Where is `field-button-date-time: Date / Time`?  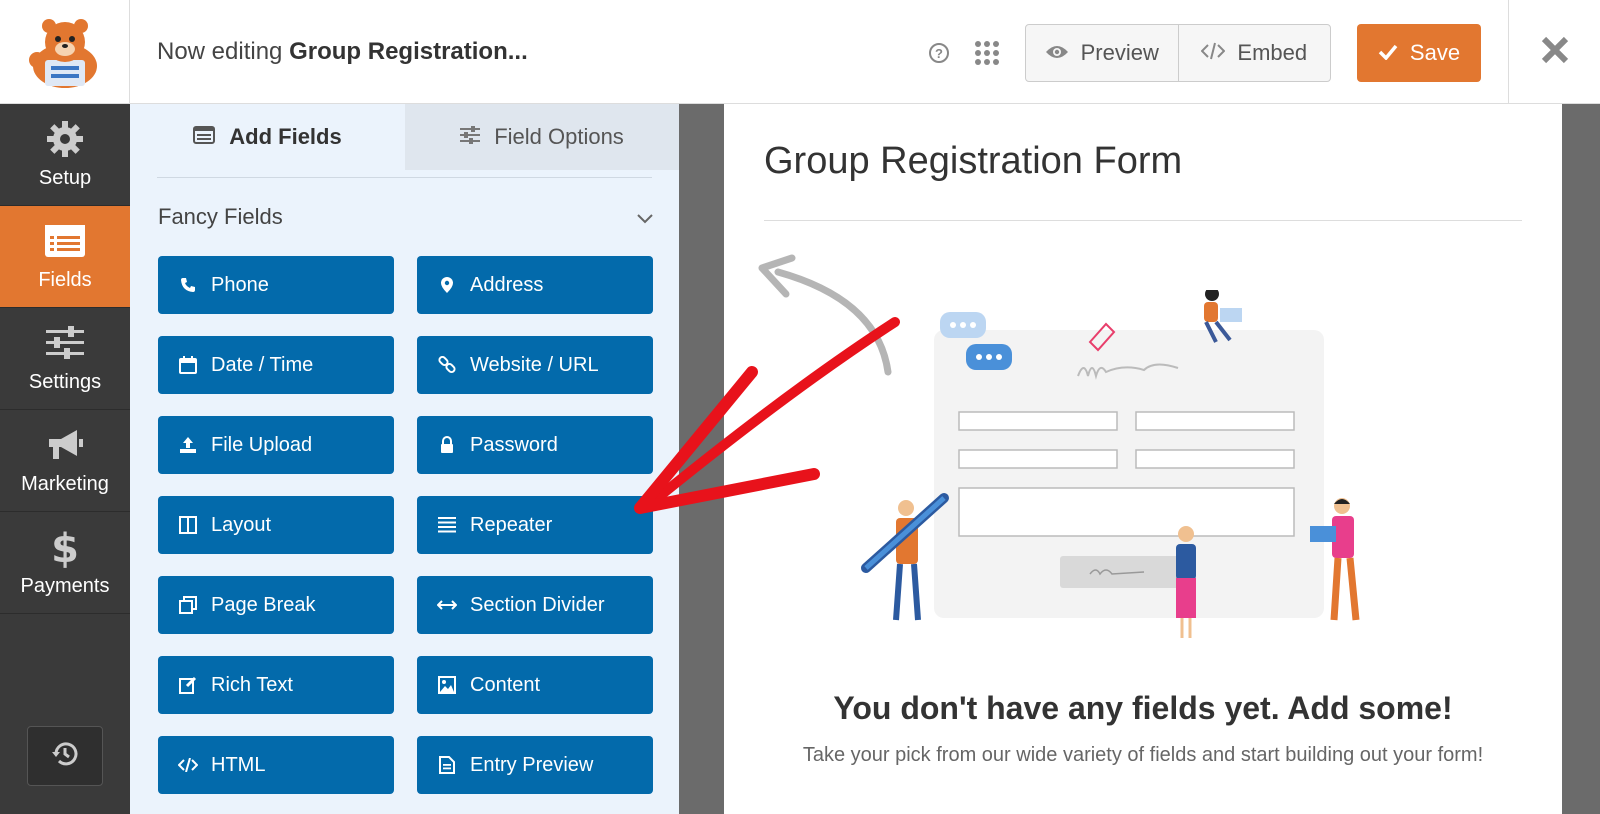 field-button-date-time: Date / Time is located at coordinates (276, 365).